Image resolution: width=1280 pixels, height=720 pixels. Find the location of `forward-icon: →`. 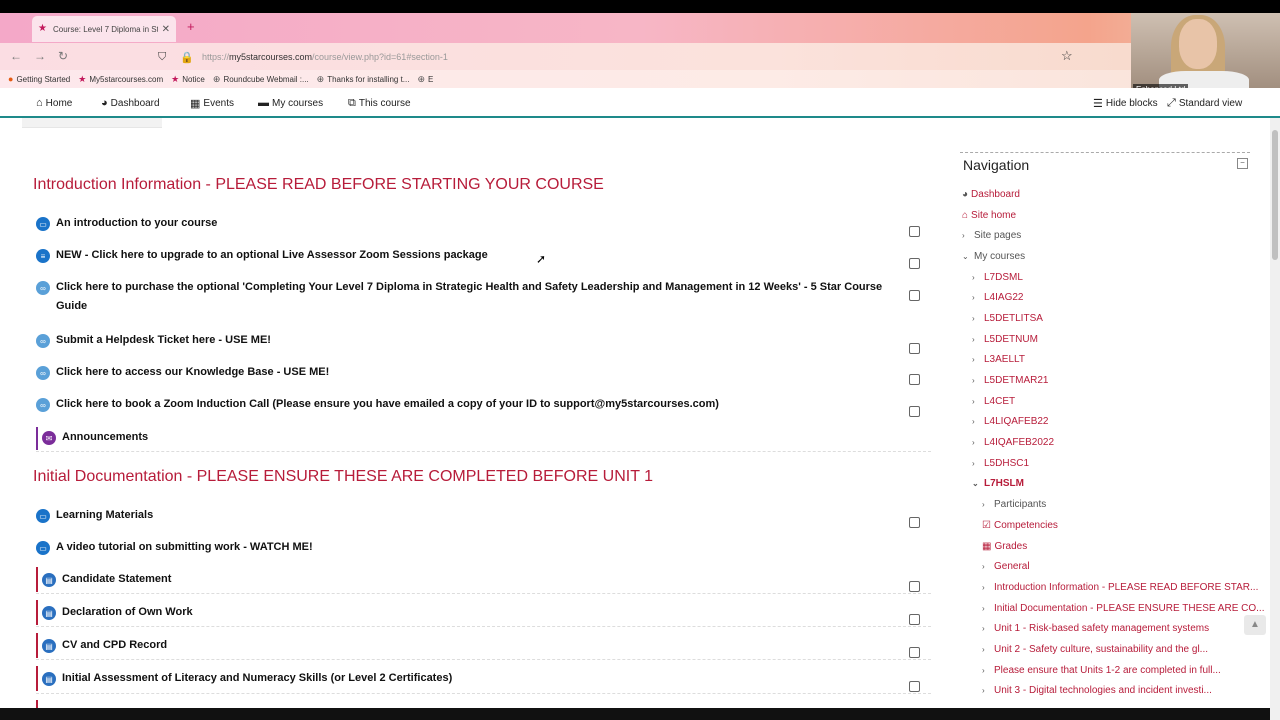

forward-icon: → is located at coordinates (40, 56).